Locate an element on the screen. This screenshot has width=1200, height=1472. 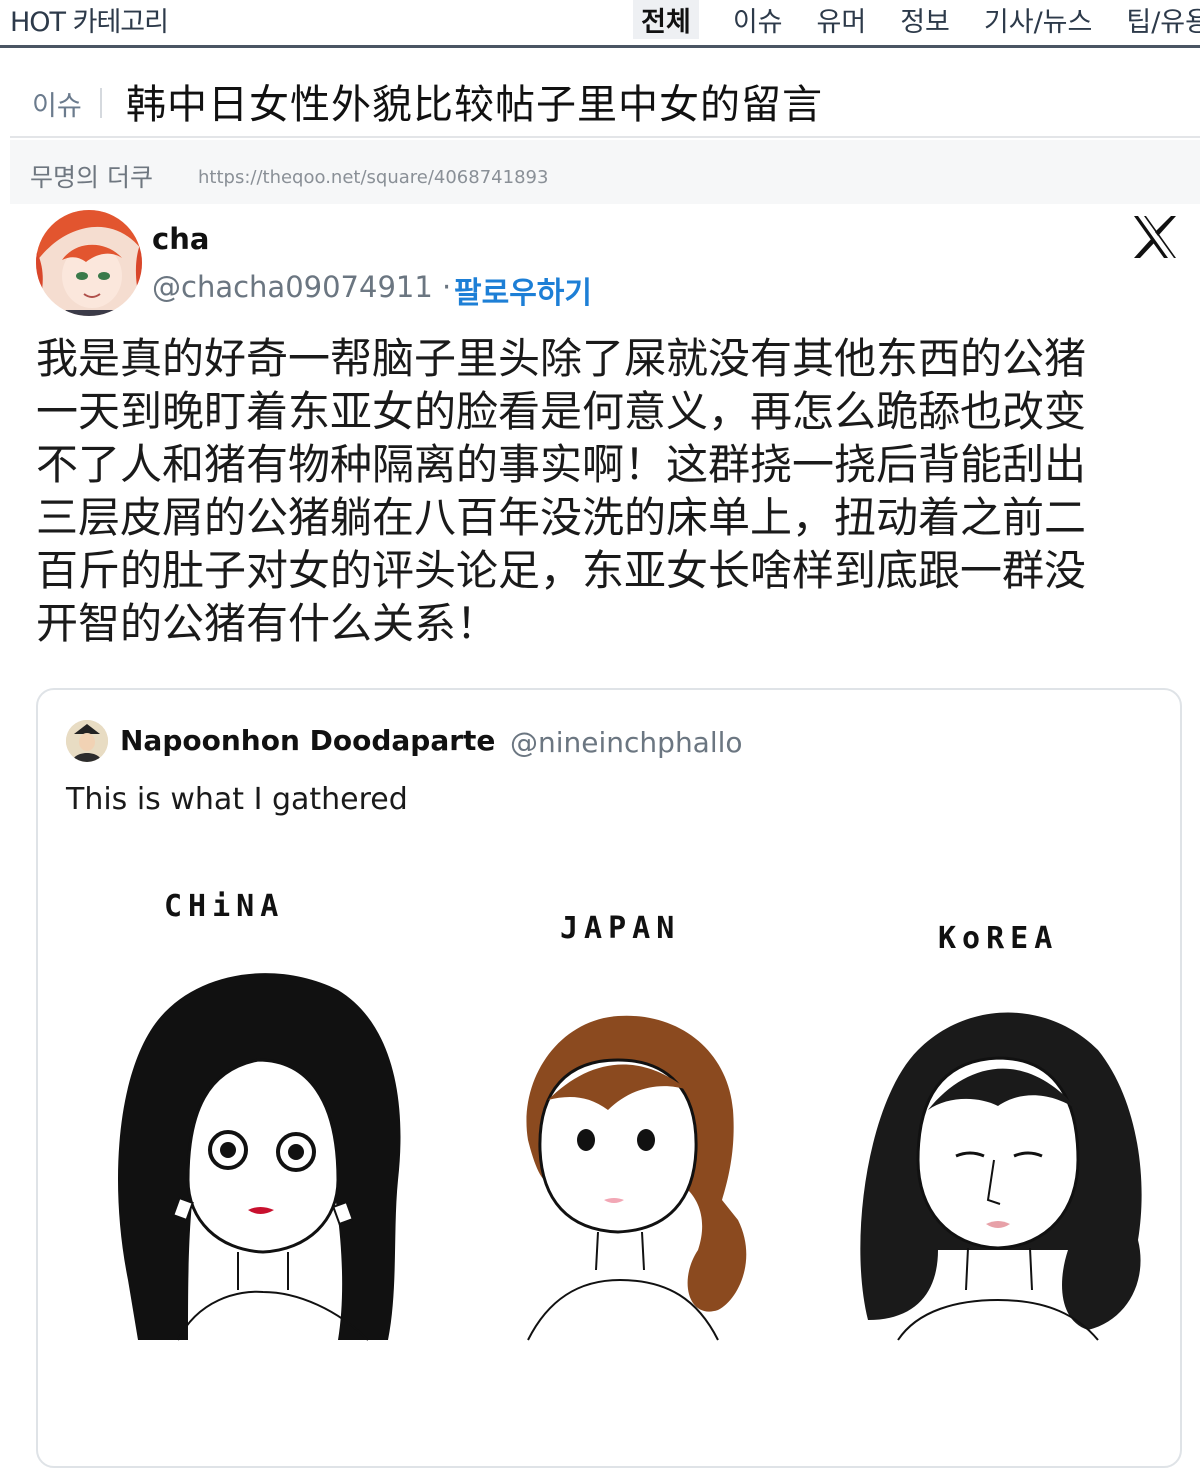
tweet-line: 我是真的好奇一帮脑子里头除了屎就没有其他东西的公猪 is located at coordinates (561, 358).